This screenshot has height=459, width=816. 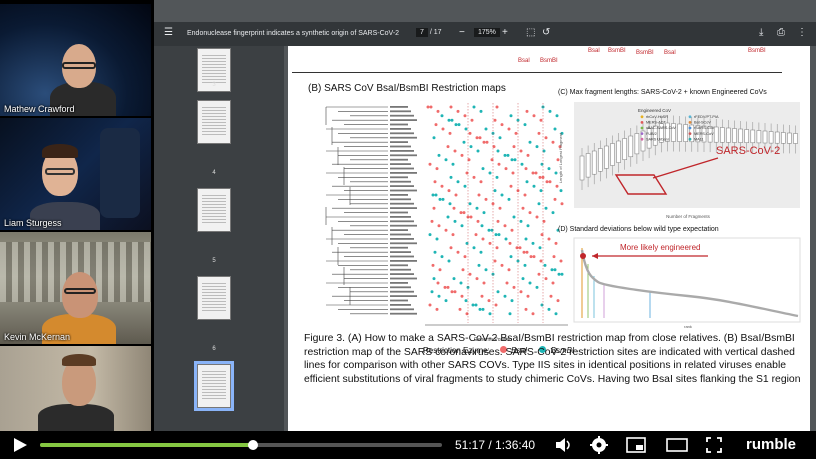 What do you see at coordinates (214, 85) in the screenshot?
I see `thumbnail-number: 3` at bounding box center [214, 85].